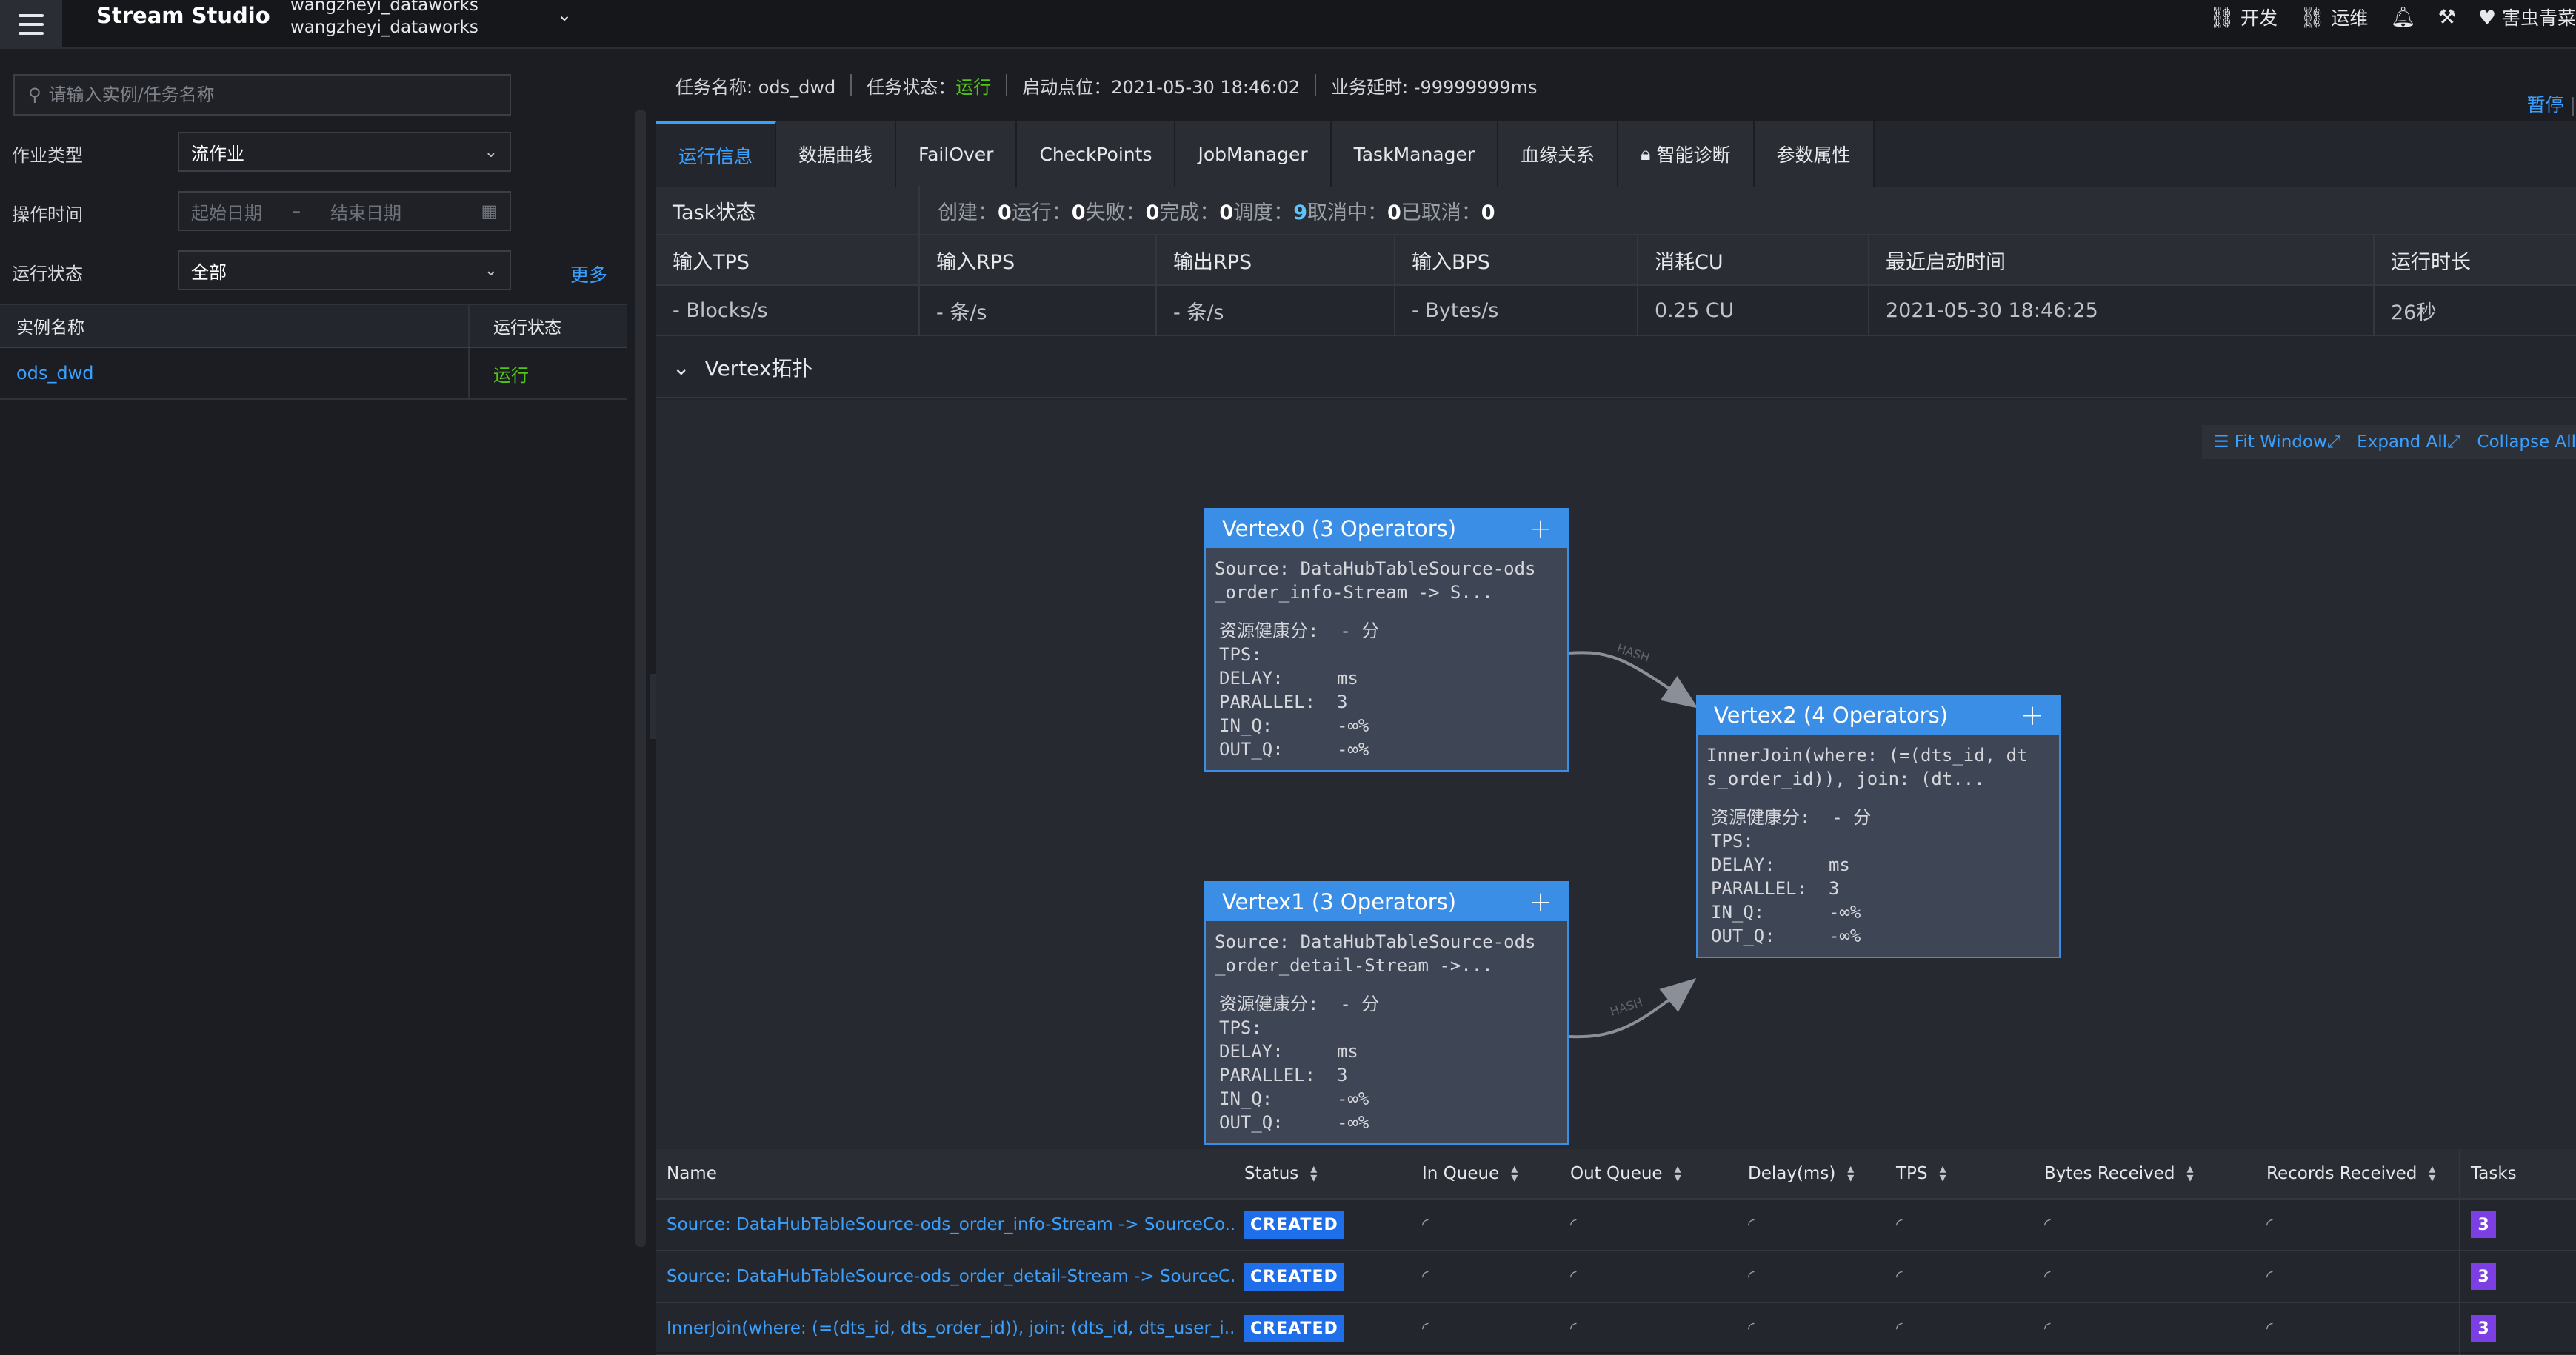  I want to click on graph-edges: HASH HASH, so click(1633, 840).